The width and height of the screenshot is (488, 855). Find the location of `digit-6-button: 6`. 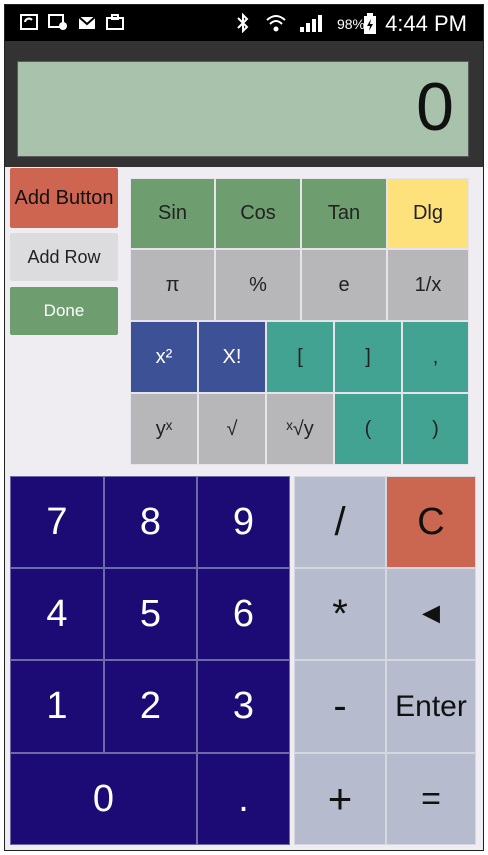

digit-6-button: 6 is located at coordinates (243, 614).